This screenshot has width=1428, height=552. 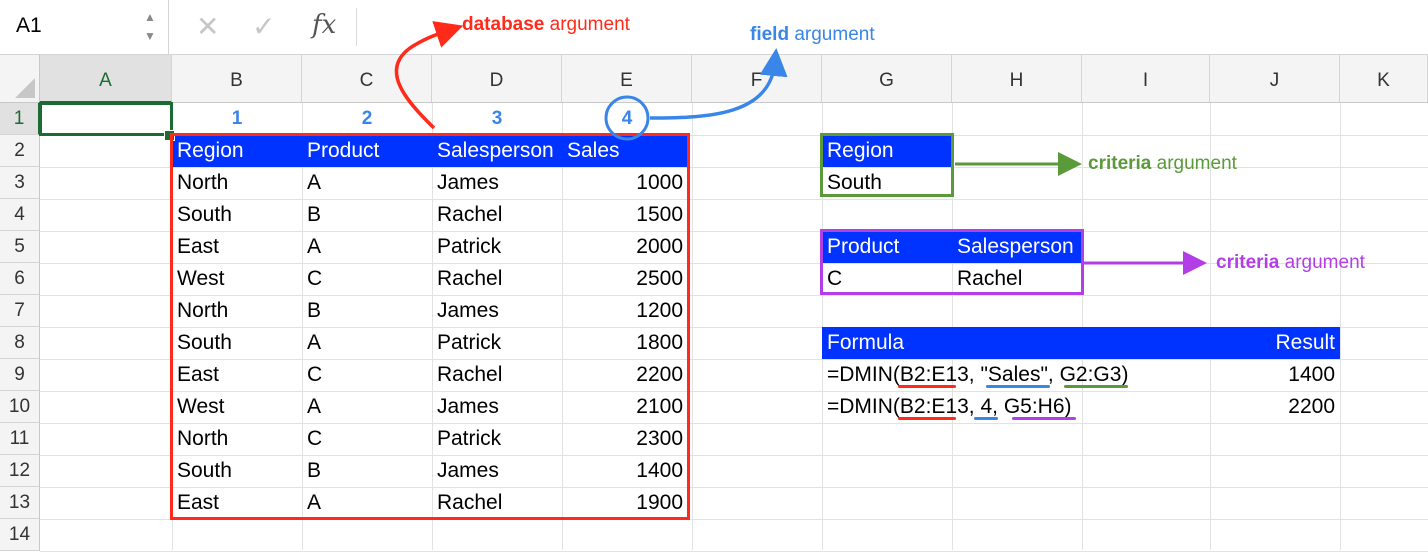 I want to click on field-label-rest: argument, so click(x=832, y=34).